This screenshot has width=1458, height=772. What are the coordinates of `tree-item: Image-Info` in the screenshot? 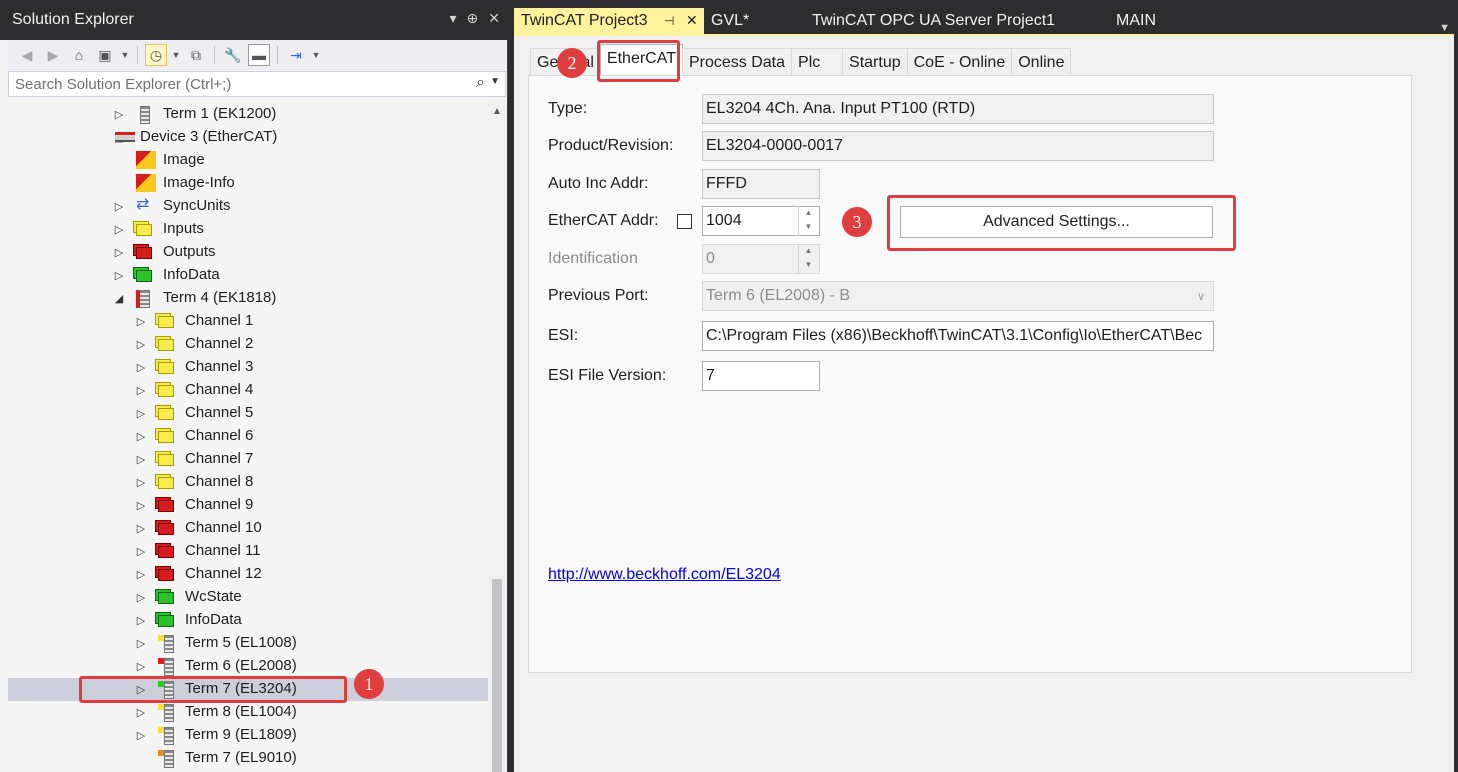 It's located at (248, 183).